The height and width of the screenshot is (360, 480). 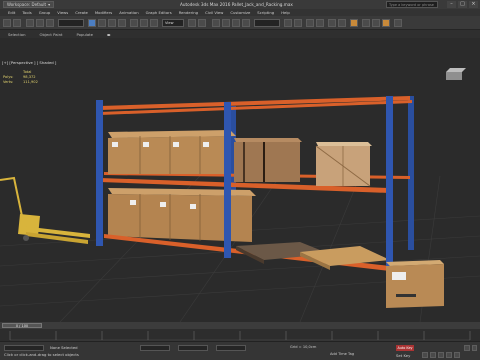 I want to click on tab-populate: Populate, so click(x=84, y=34).